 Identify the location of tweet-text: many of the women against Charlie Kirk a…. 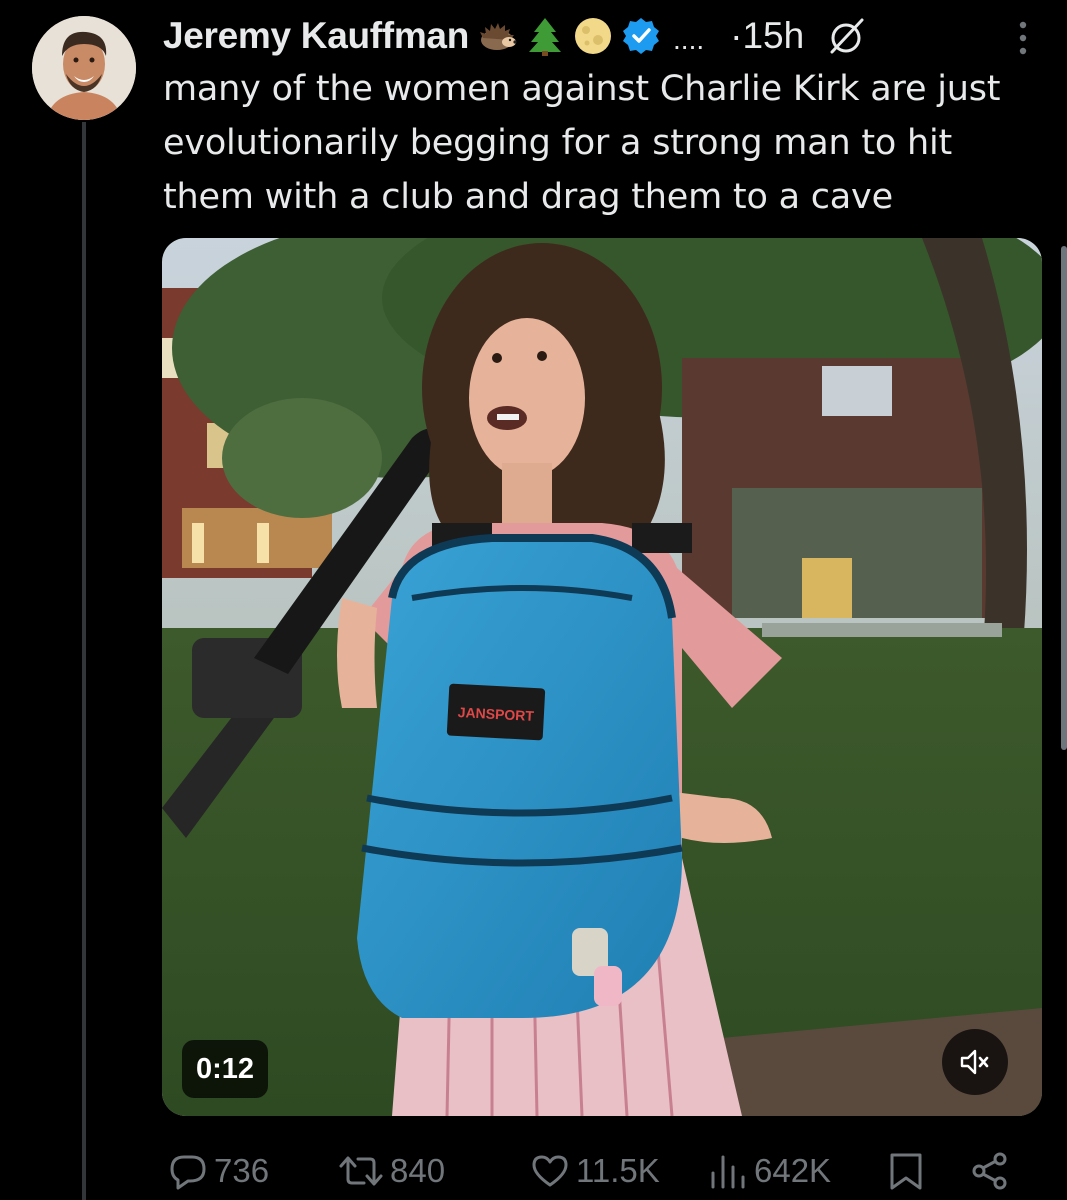
(582, 143).